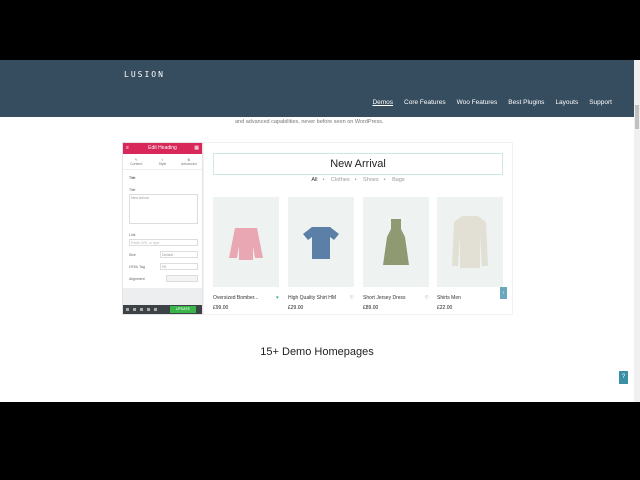 The image size is (640, 480). Describe the element at coordinates (384, 298) in the screenshot. I see `product-name: Short Jersey Dress` at that location.